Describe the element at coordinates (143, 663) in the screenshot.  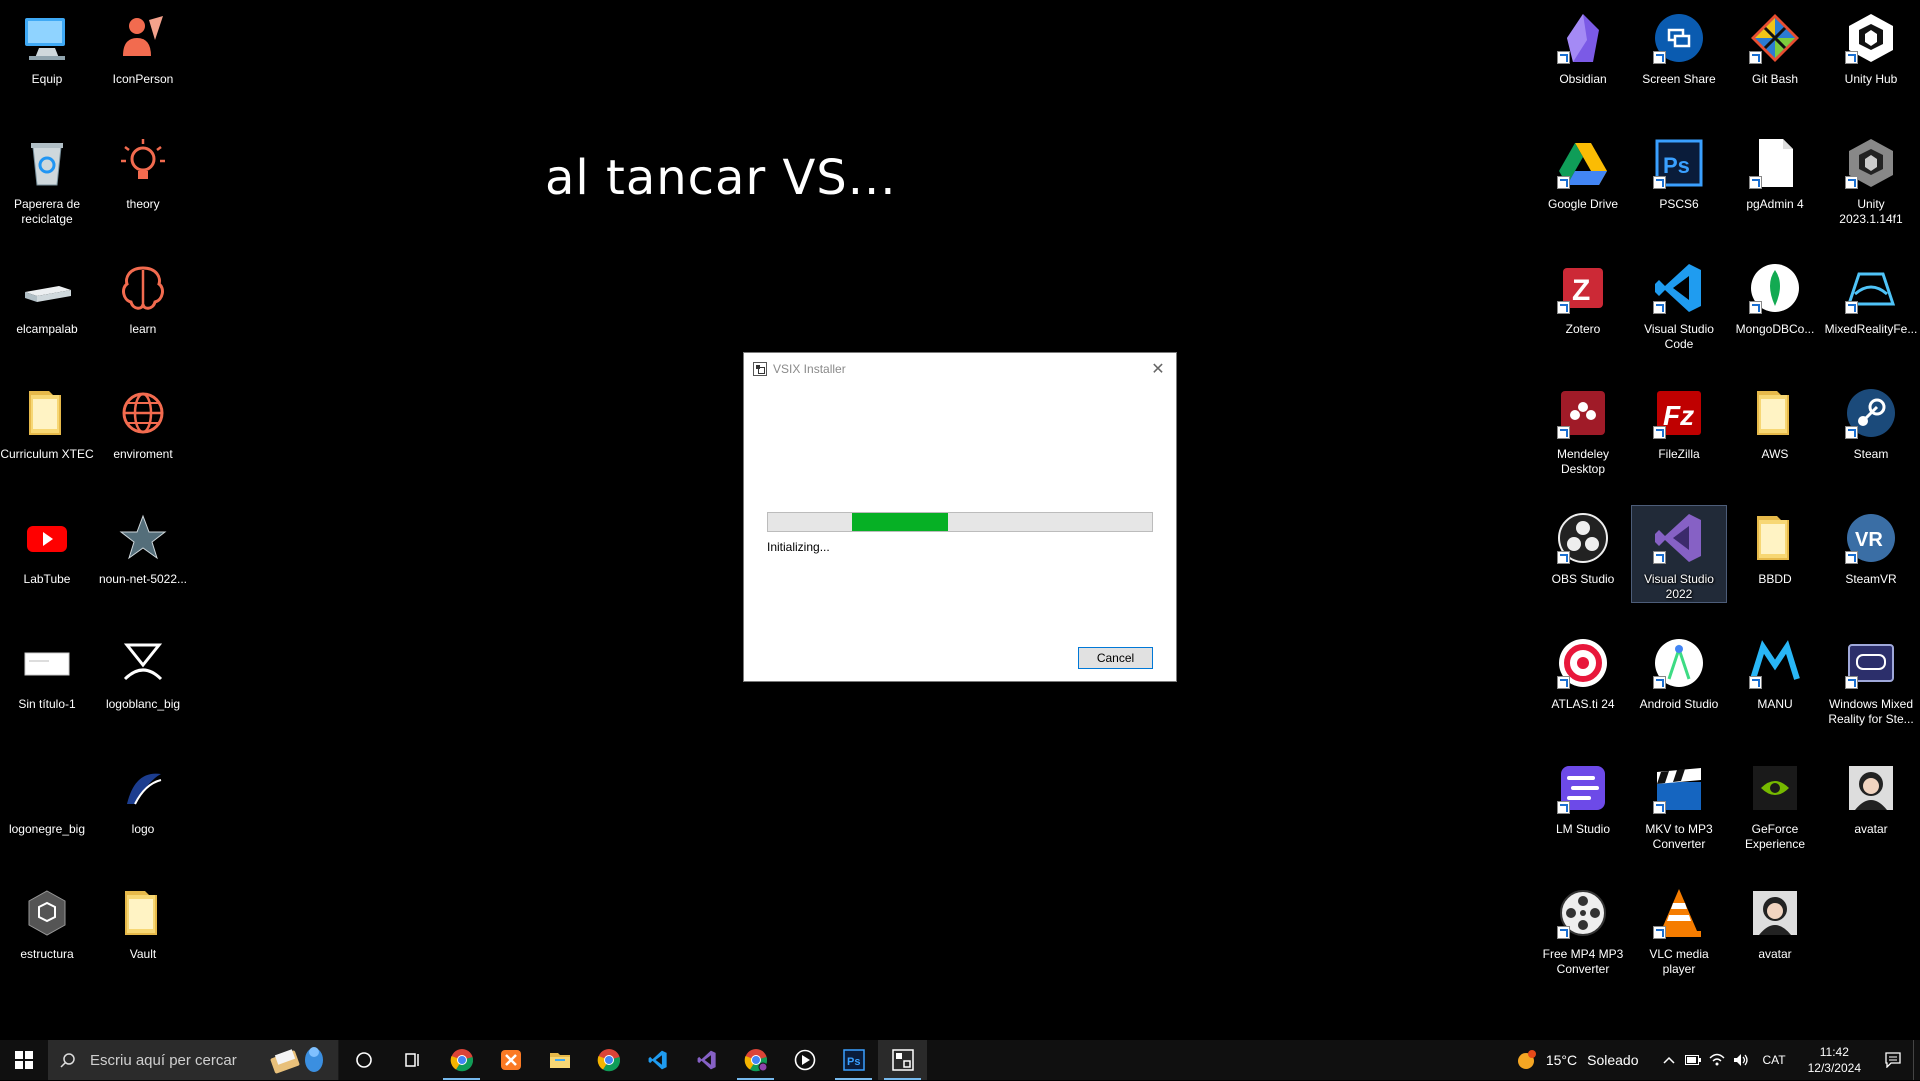
I see `logo-white-icon` at that location.